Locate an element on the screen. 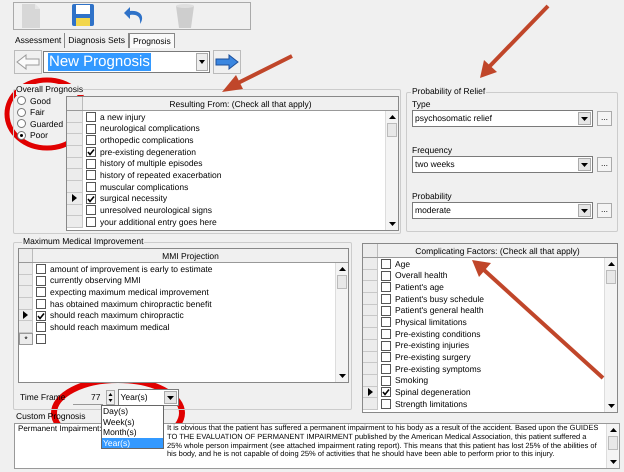  row-label: Smoking is located at coordinates (411, 380).